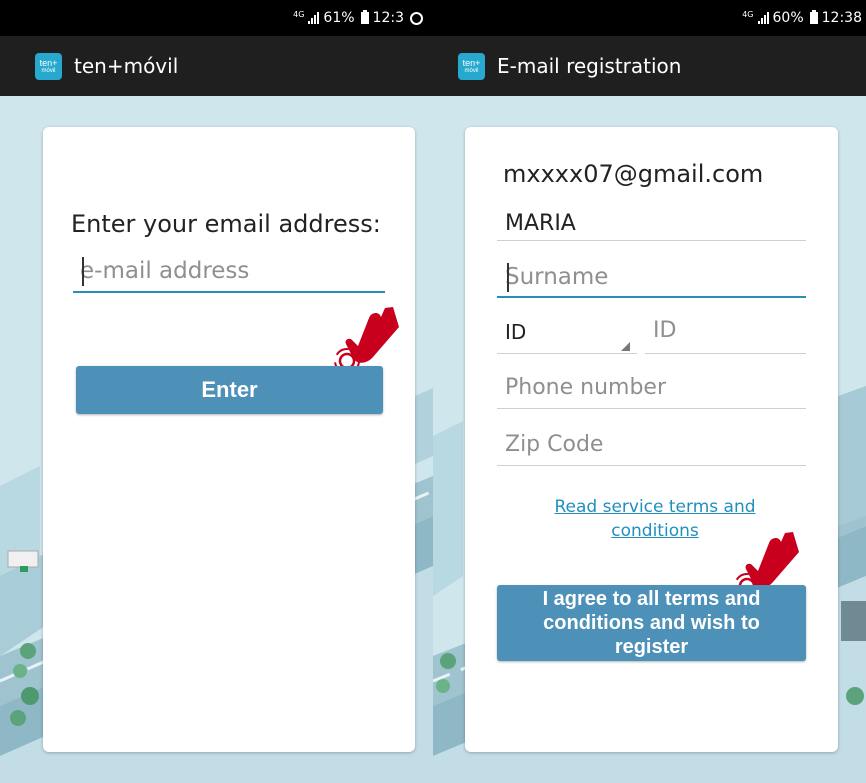 The width and height of the screenshot is (866, 783). I want to click on surname-input, so click(652, 277).